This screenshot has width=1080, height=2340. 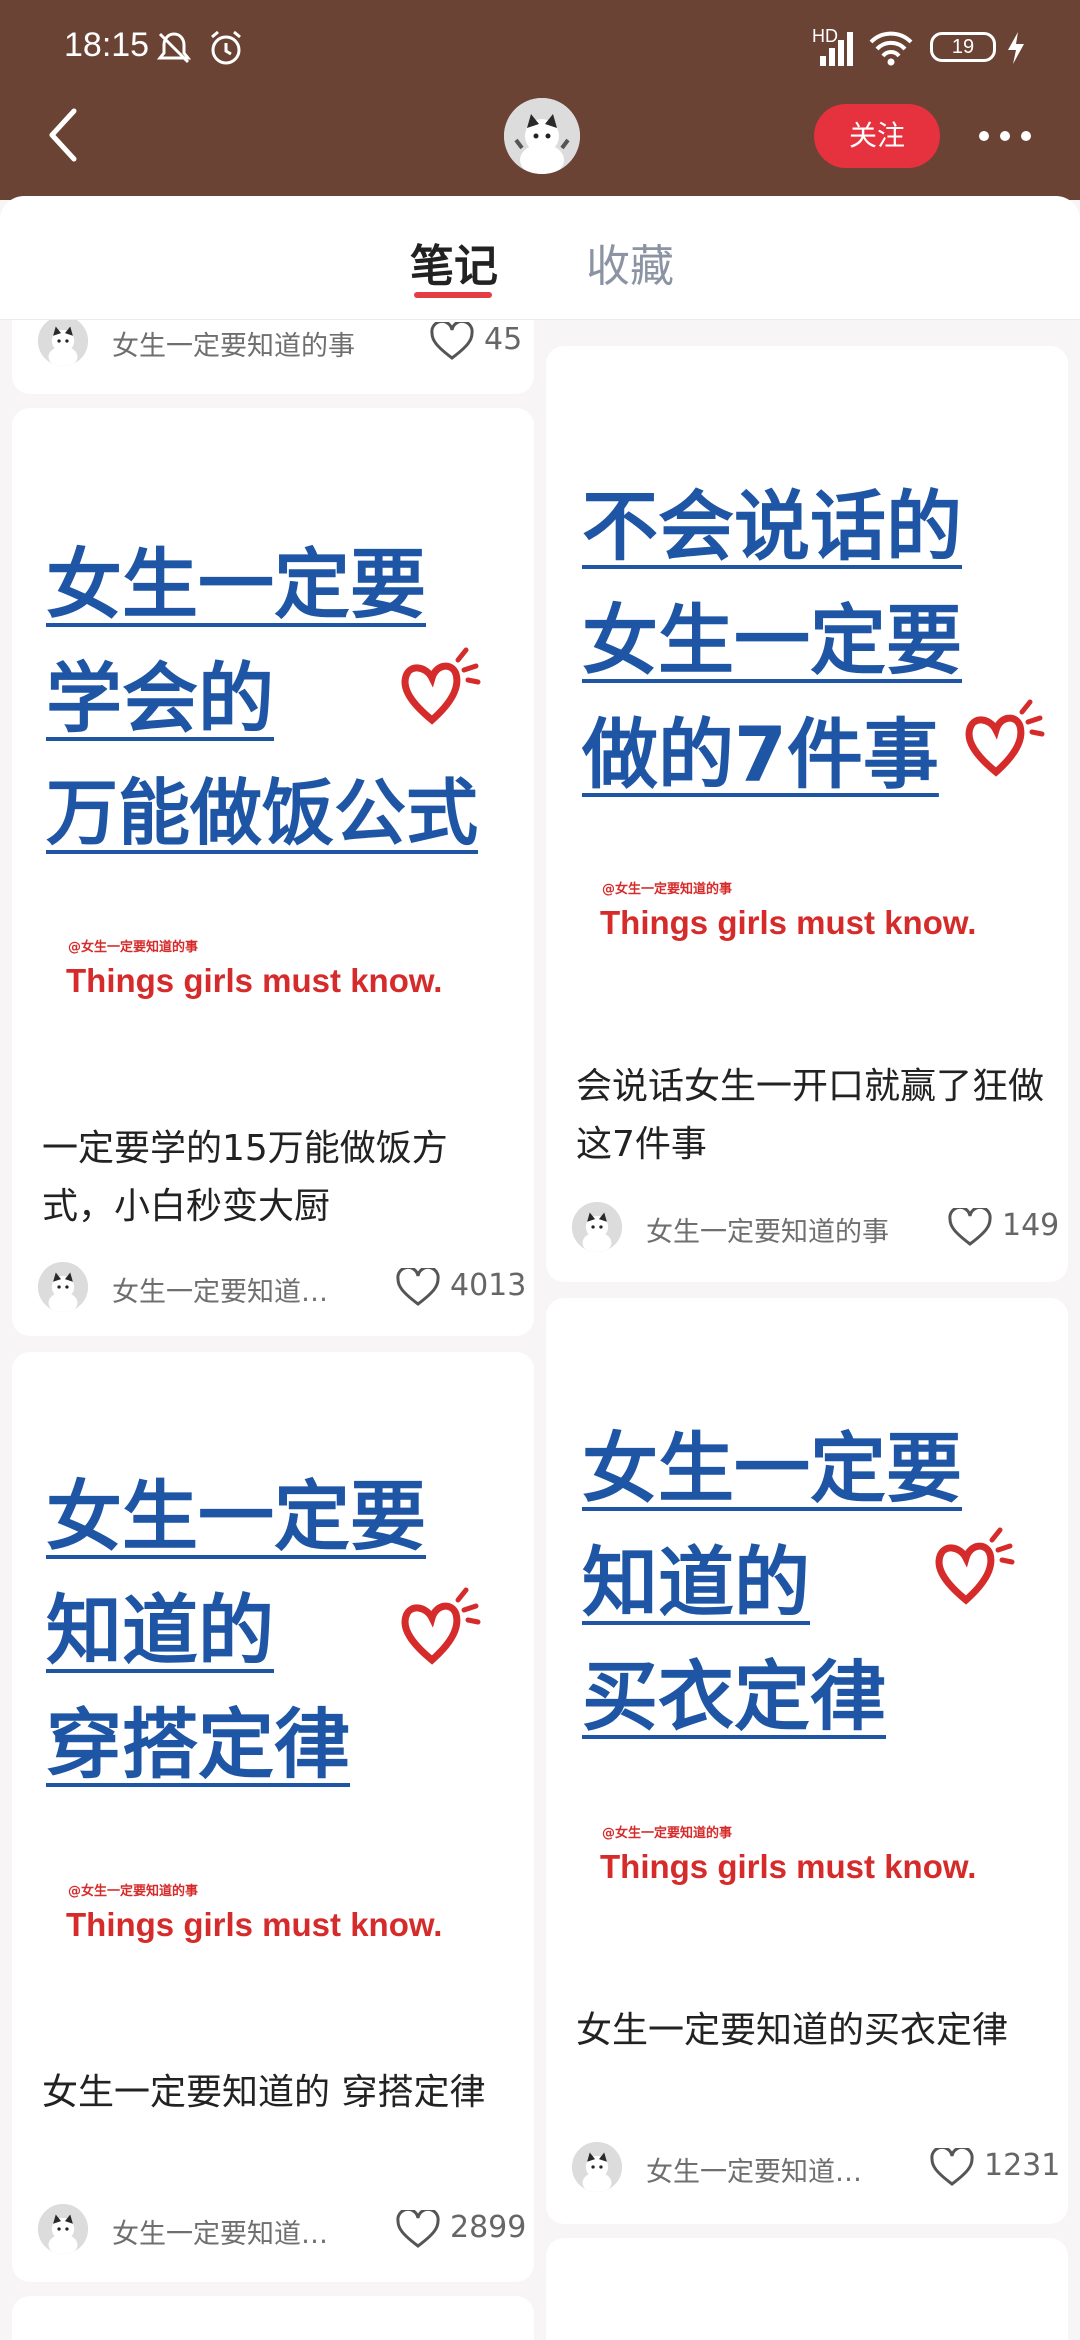 I want to click on card-meta: 女生一定要知道… 2899, so click(x=282, y=2228).